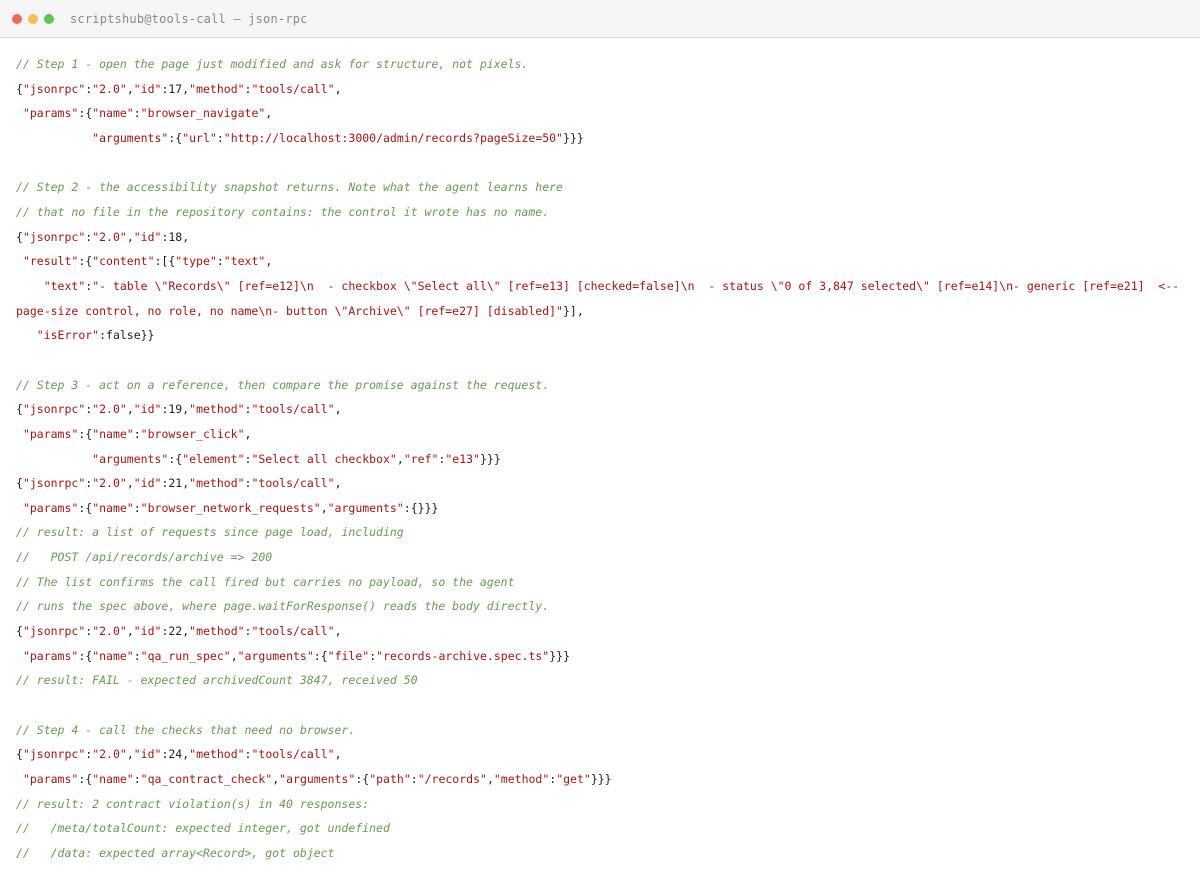 This screenshot has width=1200, height=881. Describe the element at coordinates (573, 310) in the screenshot. I see `code-punct: }],` at that location.